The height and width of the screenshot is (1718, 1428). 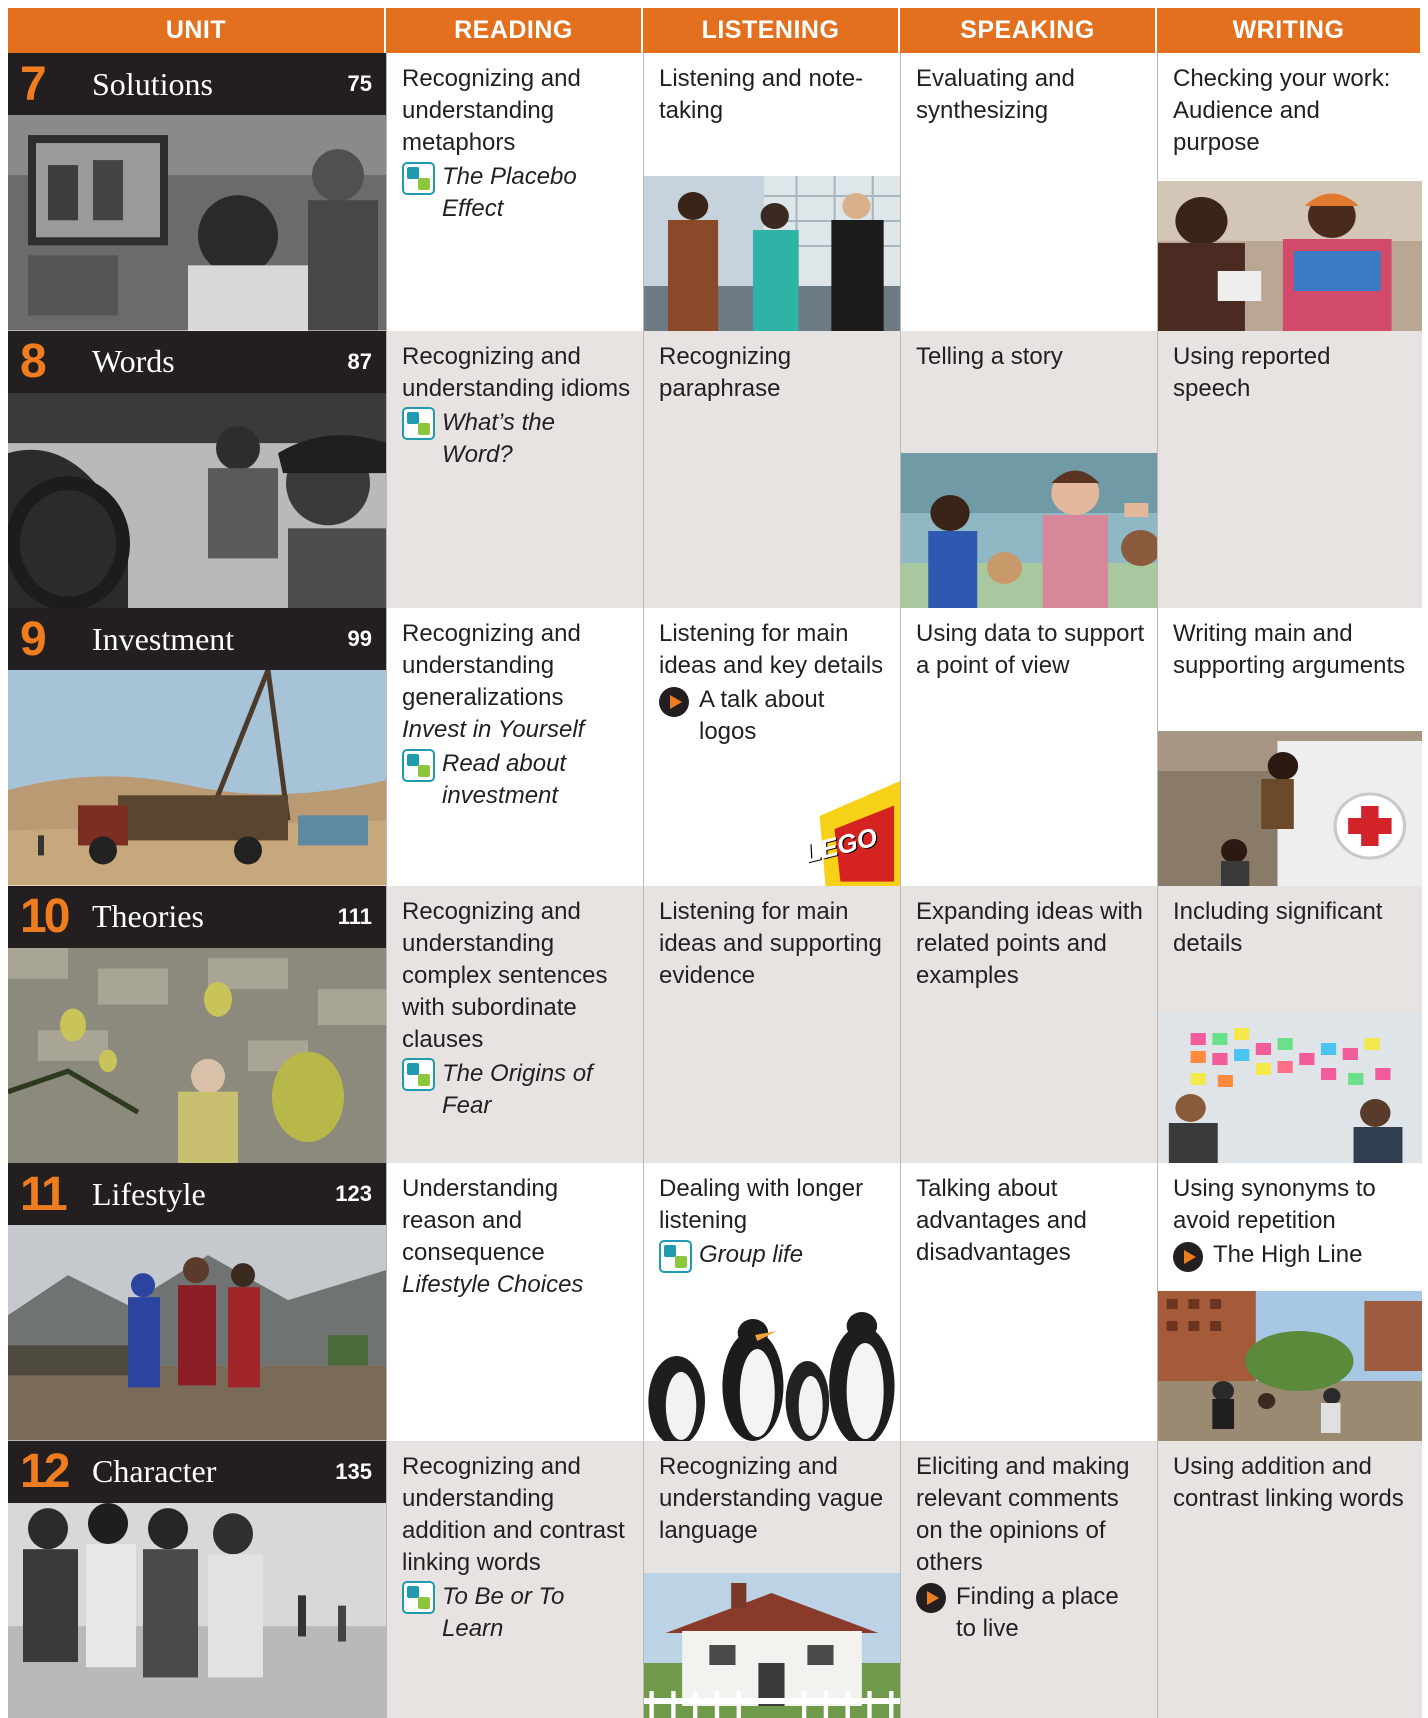 I want to click on resource-link: The Placebo Effect, so click(x=516, y=193).